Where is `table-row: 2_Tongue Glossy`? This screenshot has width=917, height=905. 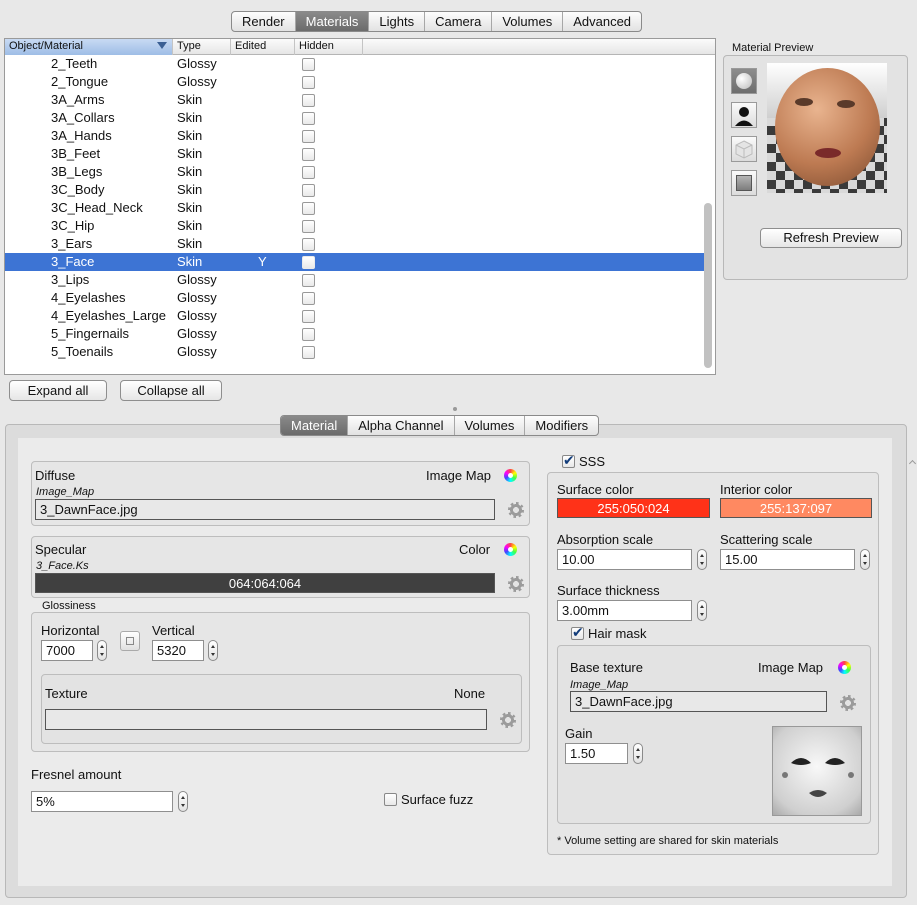
table-row: 2_Tongue Glossy is located at coordinates (355, 82).